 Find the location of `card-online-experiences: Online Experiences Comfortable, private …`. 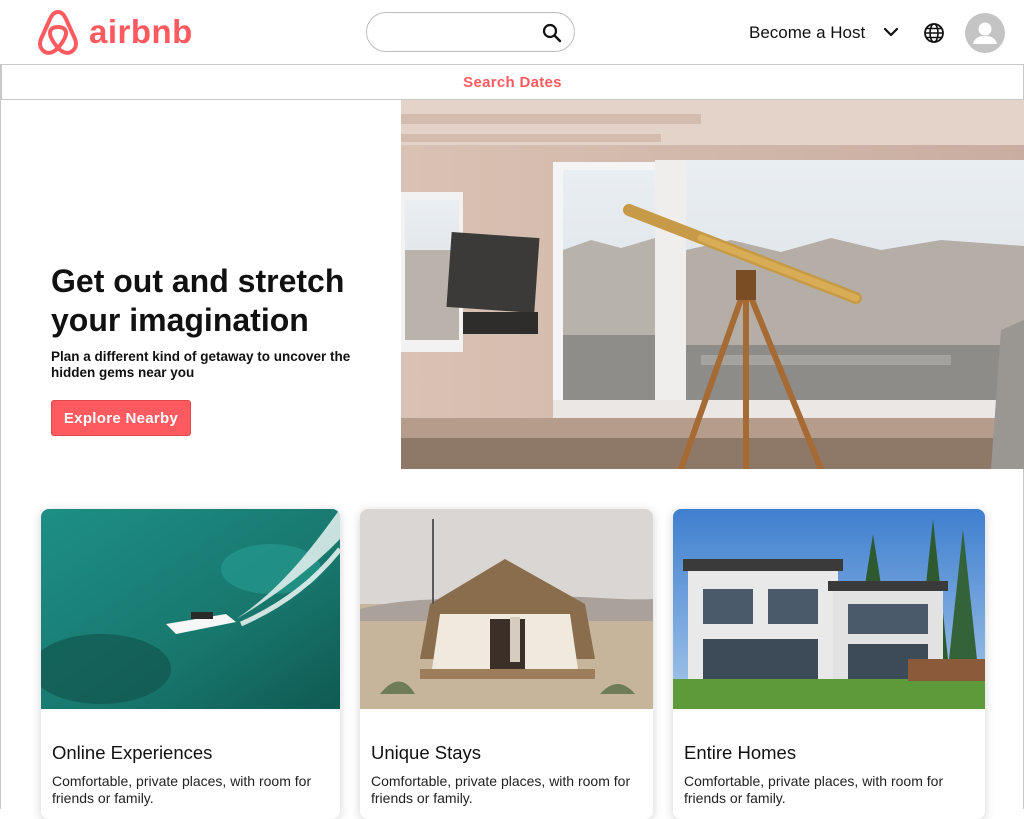

card-online-experiences: Online Experiences Comfortable, private … is located at coordinates (190, 664).